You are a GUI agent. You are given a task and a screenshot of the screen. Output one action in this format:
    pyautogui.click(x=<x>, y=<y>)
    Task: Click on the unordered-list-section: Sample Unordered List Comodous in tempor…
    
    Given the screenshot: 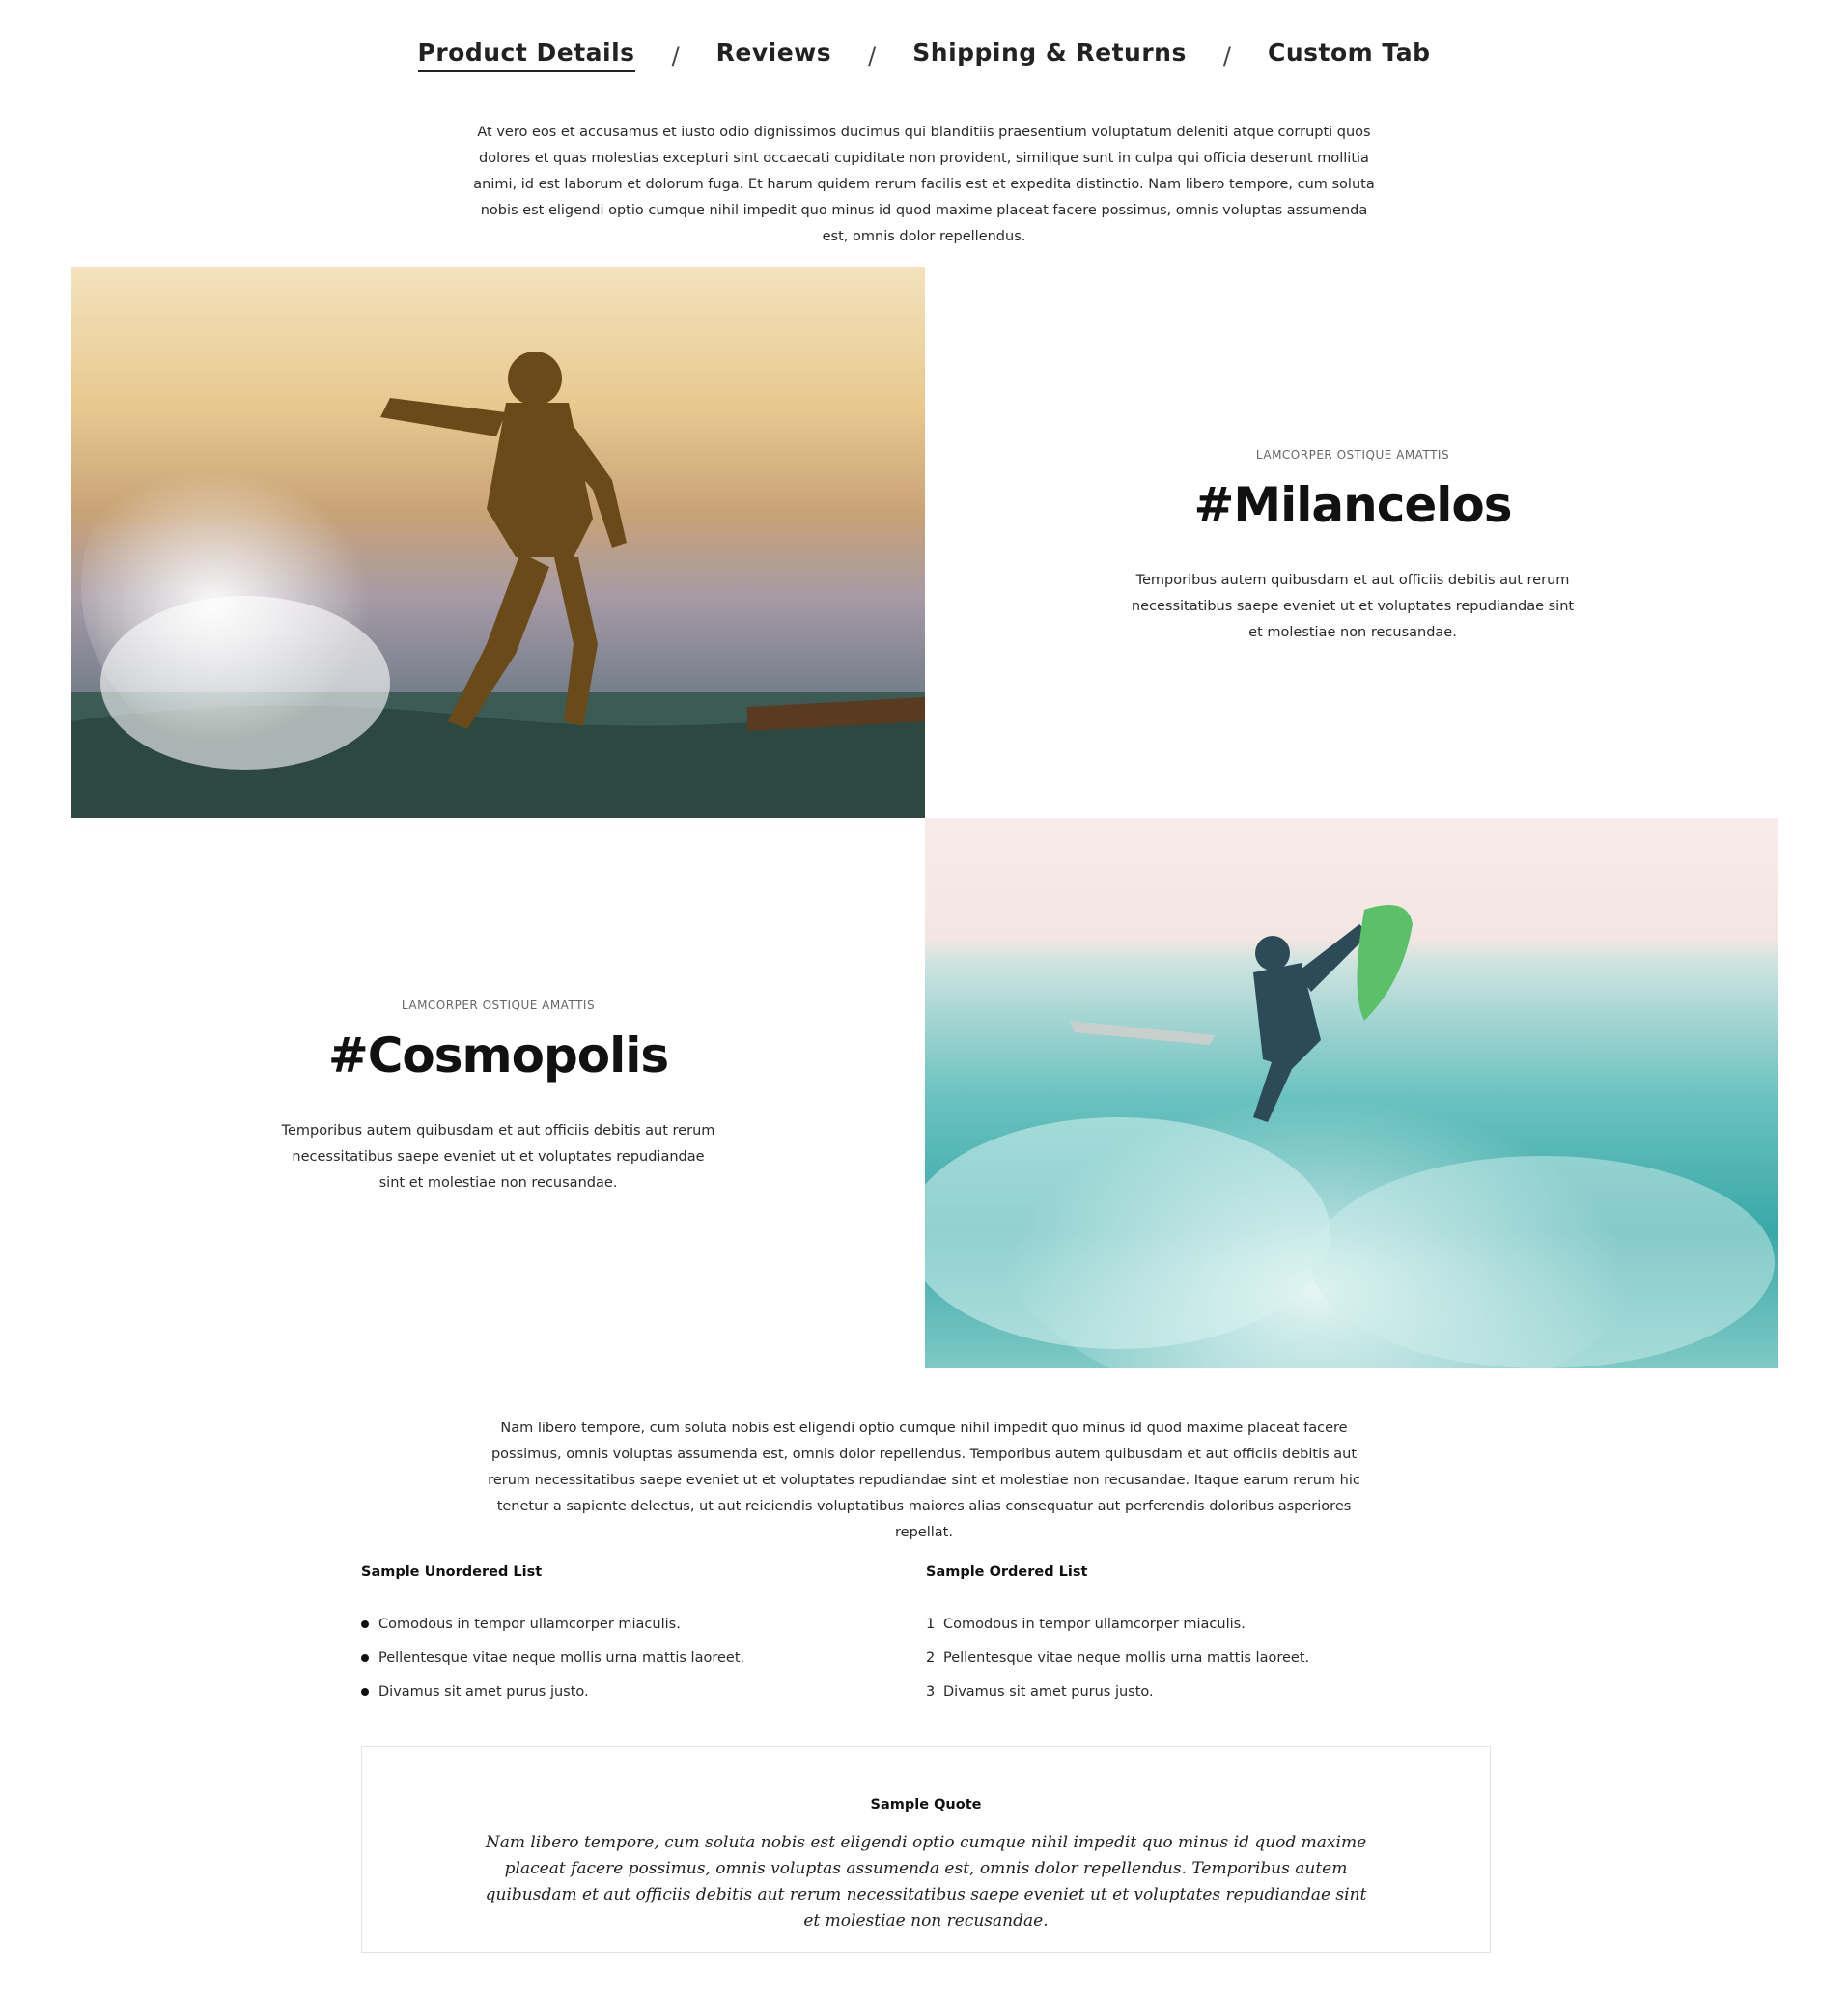 What is the action you would take?
    pyautogui.click(x=612, y=1636)
    